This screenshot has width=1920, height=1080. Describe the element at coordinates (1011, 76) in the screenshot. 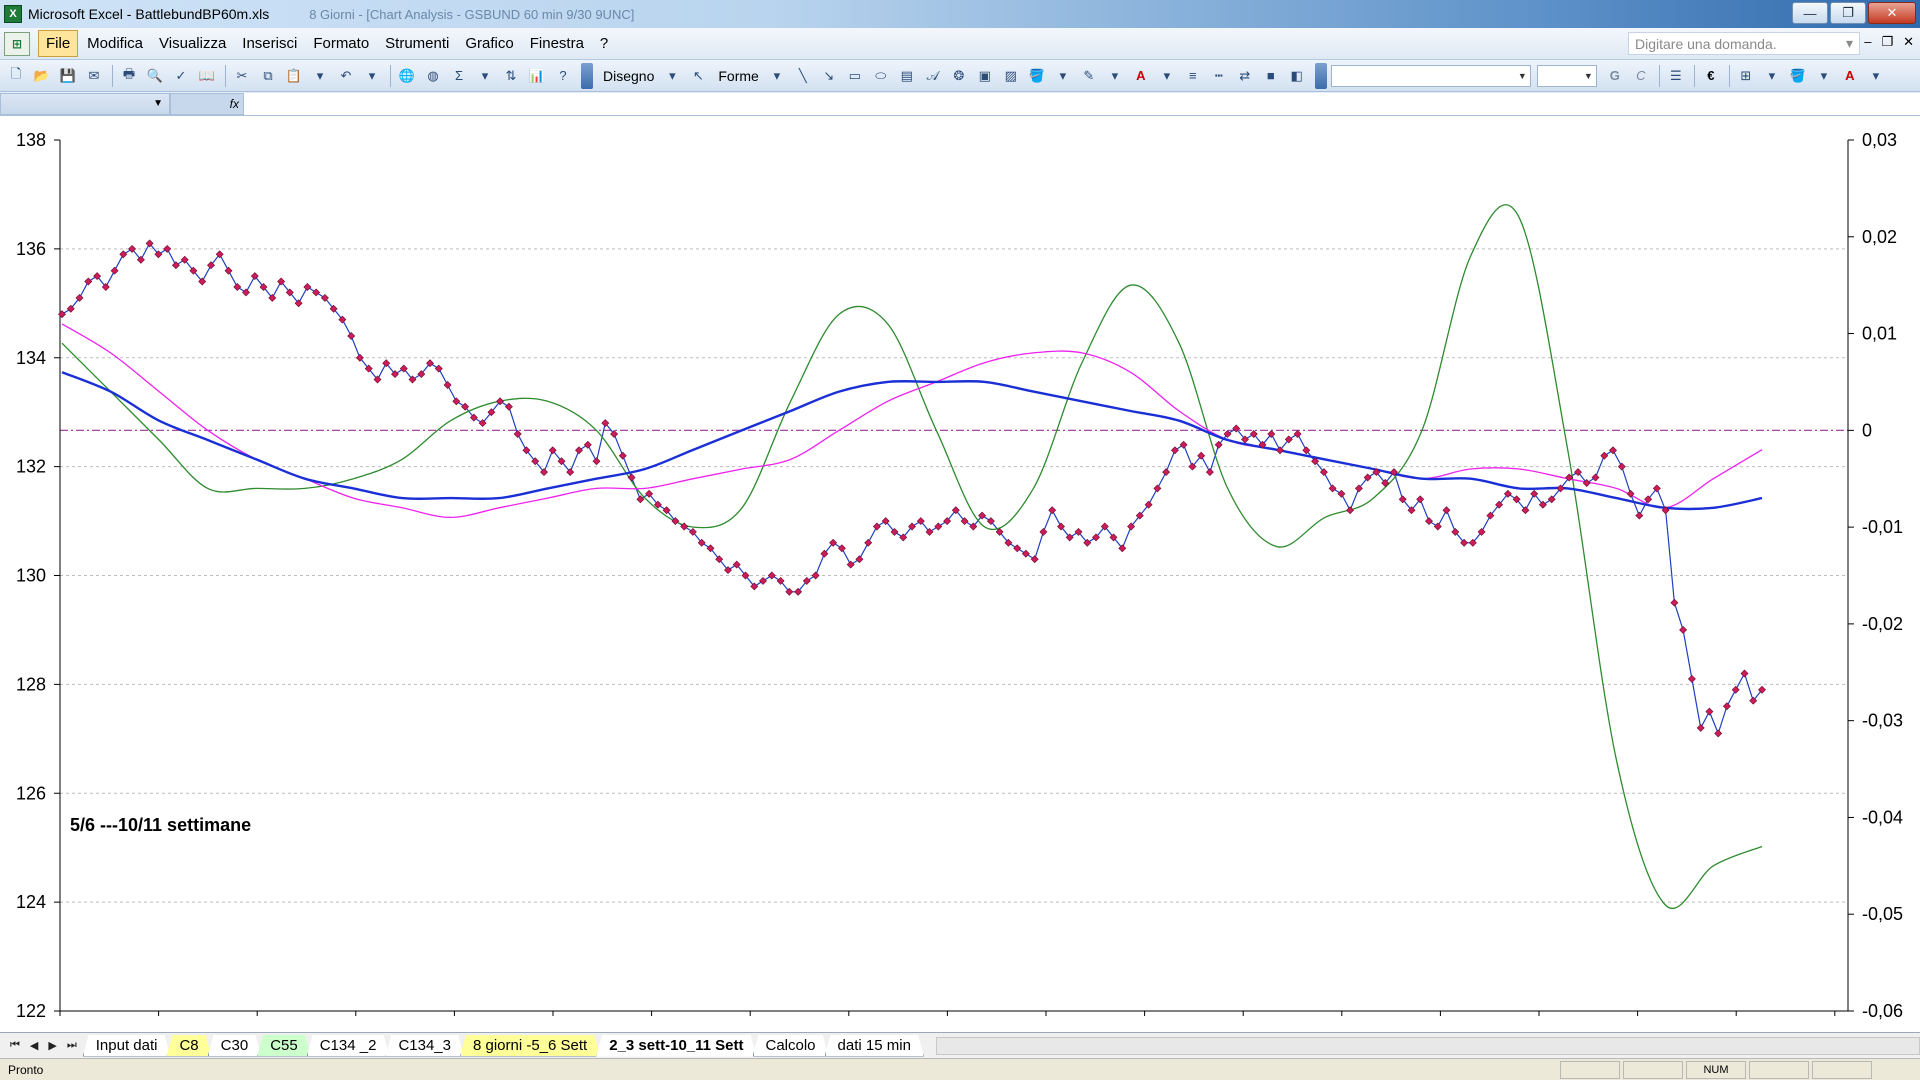

I see `picture-icon: ▨` at that location.